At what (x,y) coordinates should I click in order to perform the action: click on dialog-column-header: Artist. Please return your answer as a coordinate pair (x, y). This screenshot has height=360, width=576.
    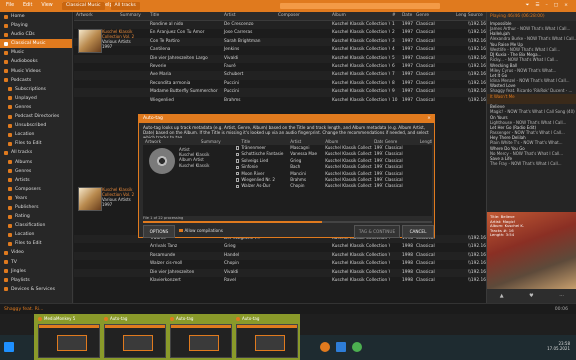
    Looking at the image, I should click on (305, 141).